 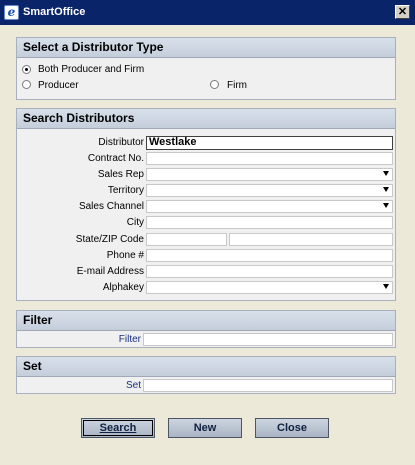 I want to click on alphakey-select, so click(x=269, y=287).